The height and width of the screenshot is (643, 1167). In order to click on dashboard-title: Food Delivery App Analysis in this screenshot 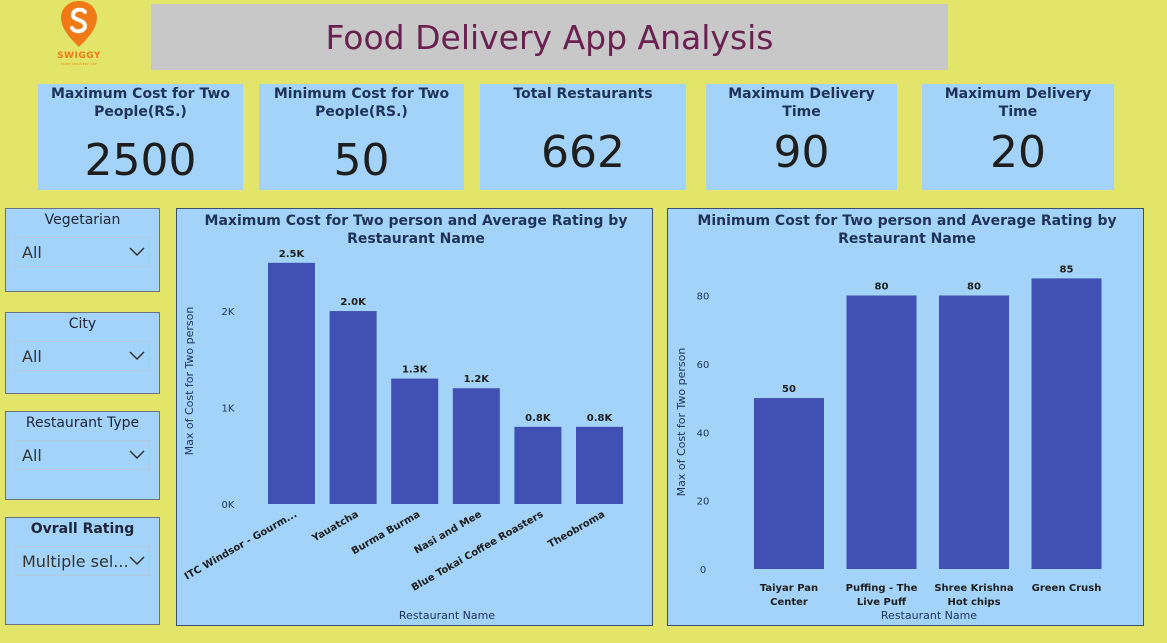, I will do `click(549, 37)`.